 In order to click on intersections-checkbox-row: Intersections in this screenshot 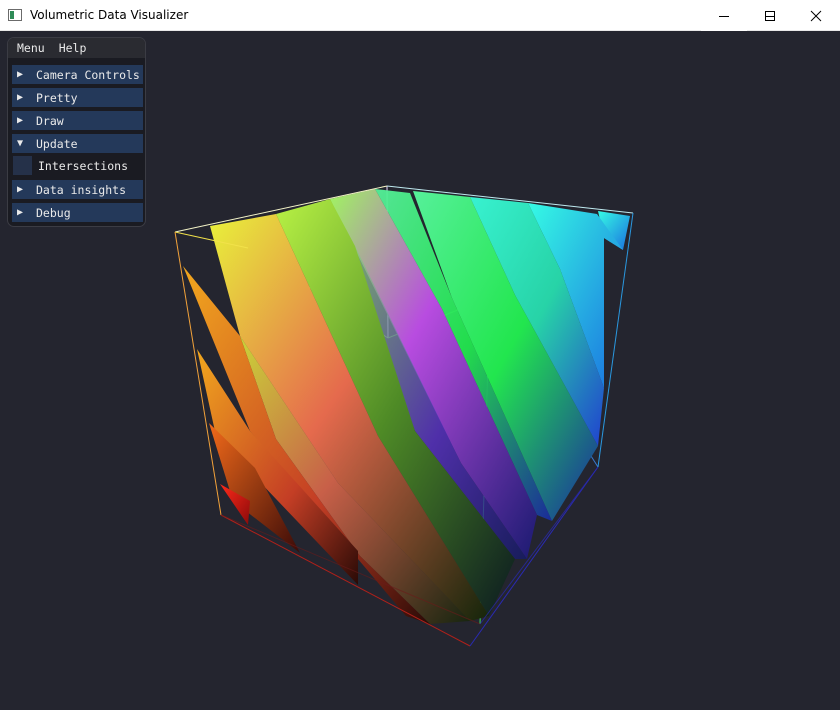, I will do `click(70, 165)`.